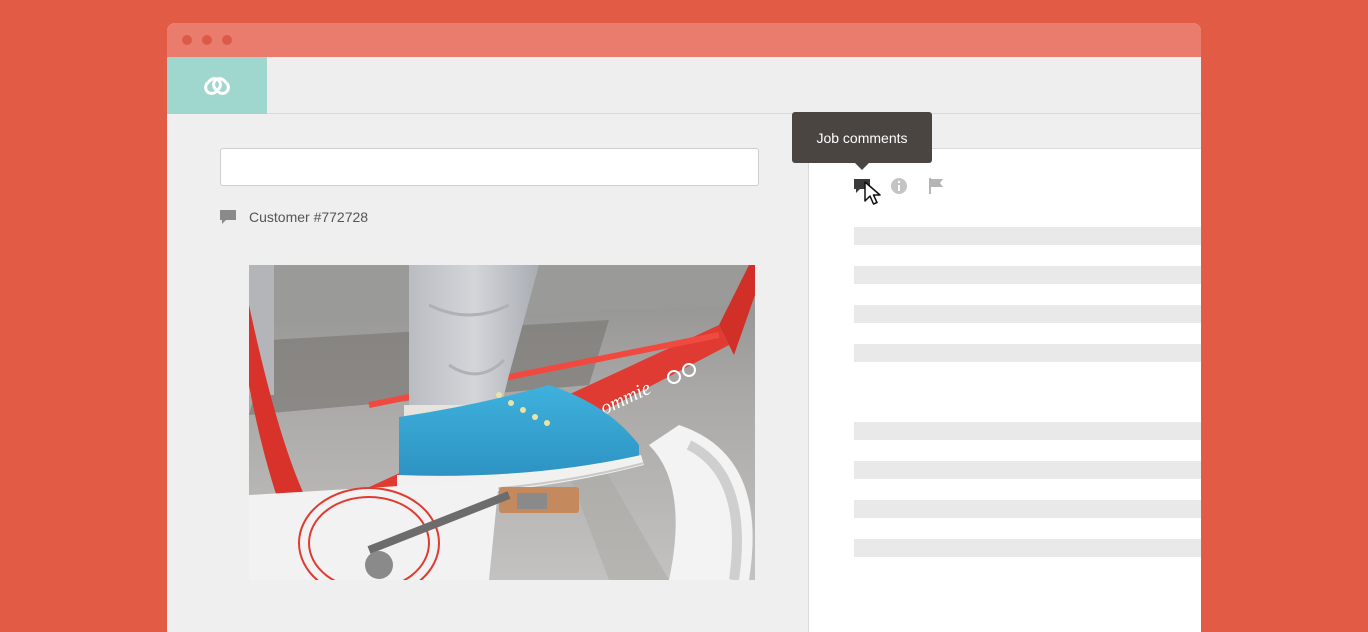 This screenshot has height=632, width=1368. Describe the element at coordinates (187, 40) in the screenshot. I see `close-dot` at that location.